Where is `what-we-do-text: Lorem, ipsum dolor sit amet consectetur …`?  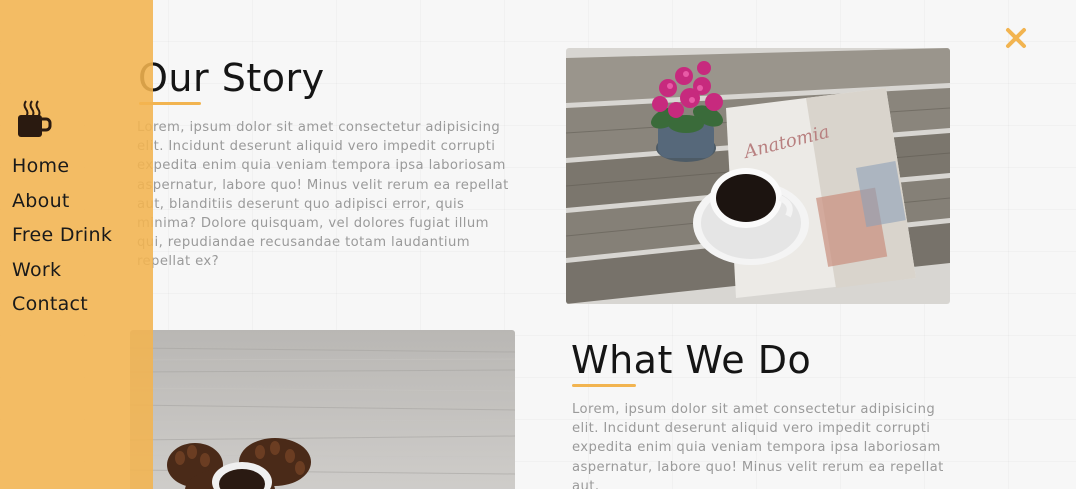
what-we-do-text: Lorem, ipsum dolor sit amet consectetur … is located at coordinates (758, 445).